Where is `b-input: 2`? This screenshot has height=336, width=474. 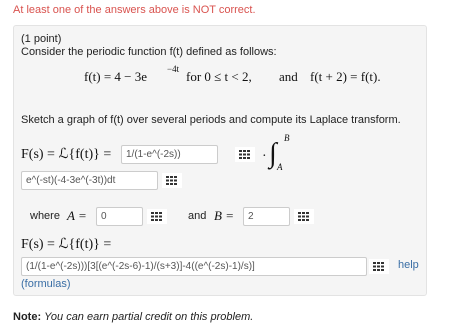
b-input: 2 is located at coordinates (266, 216).